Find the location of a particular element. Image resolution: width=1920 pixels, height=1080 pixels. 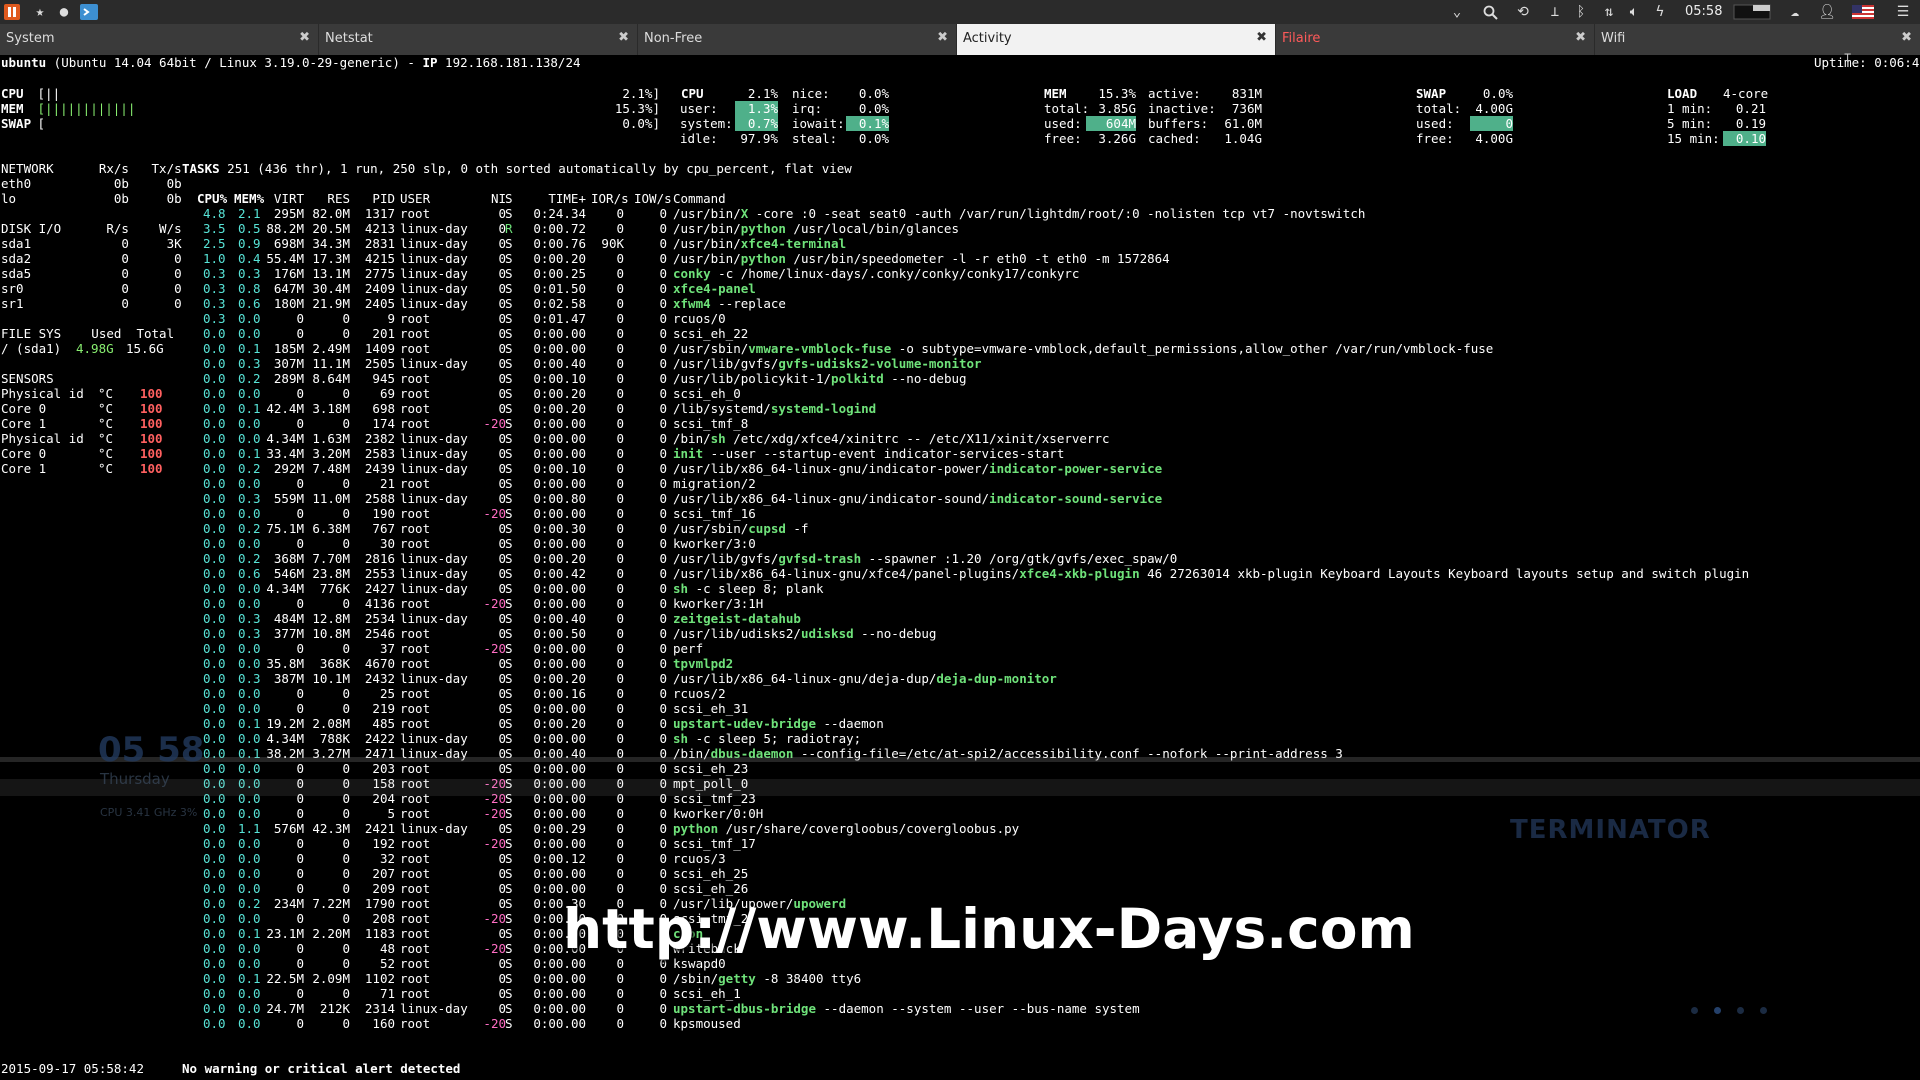

proc-user: linux-day is located at coordinates (434, 363).